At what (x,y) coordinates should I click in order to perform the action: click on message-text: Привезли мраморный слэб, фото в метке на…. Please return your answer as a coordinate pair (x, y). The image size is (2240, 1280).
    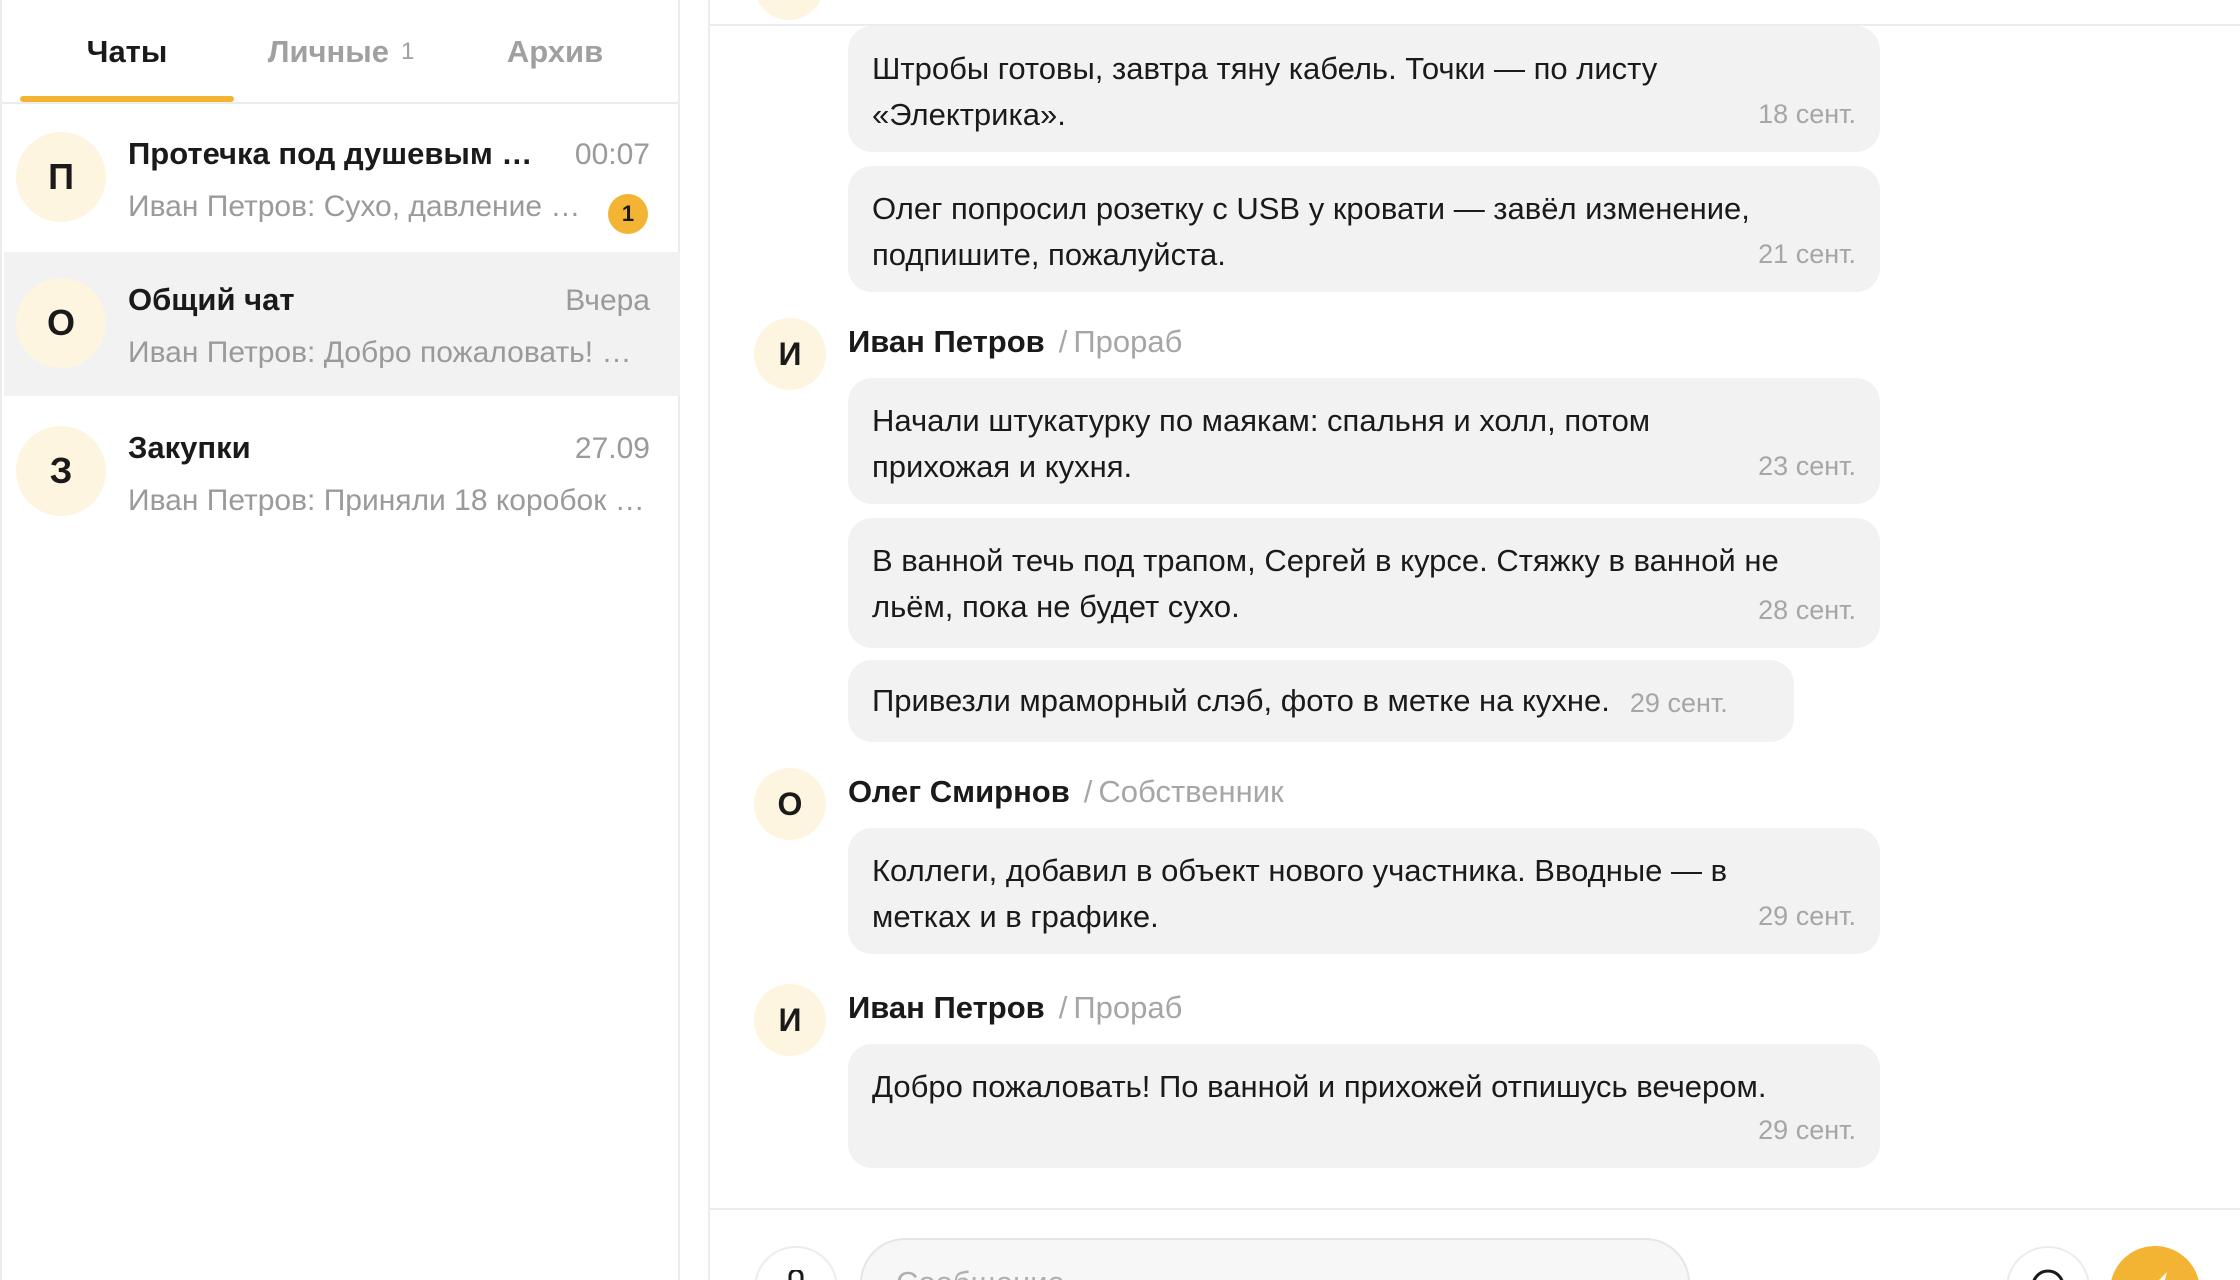
    Looking at the image, I should click on (1241, 700).